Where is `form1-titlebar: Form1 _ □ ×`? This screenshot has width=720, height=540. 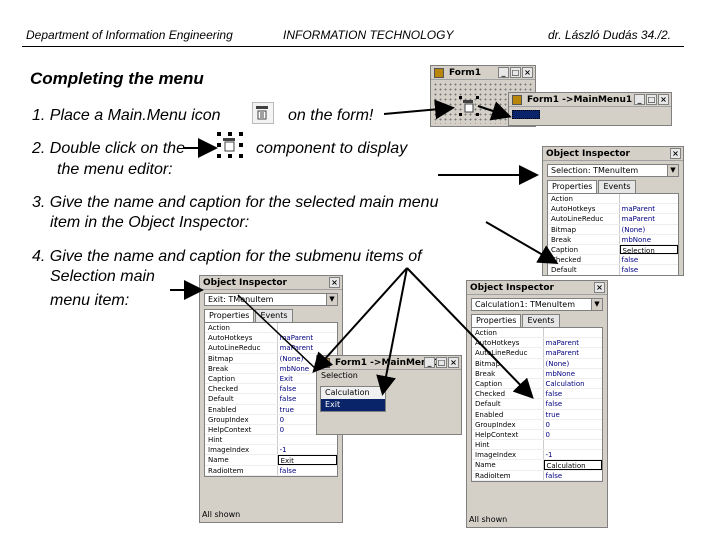 form1-titlebar: Form1 _ □ × is located at coordinates (483, 73).